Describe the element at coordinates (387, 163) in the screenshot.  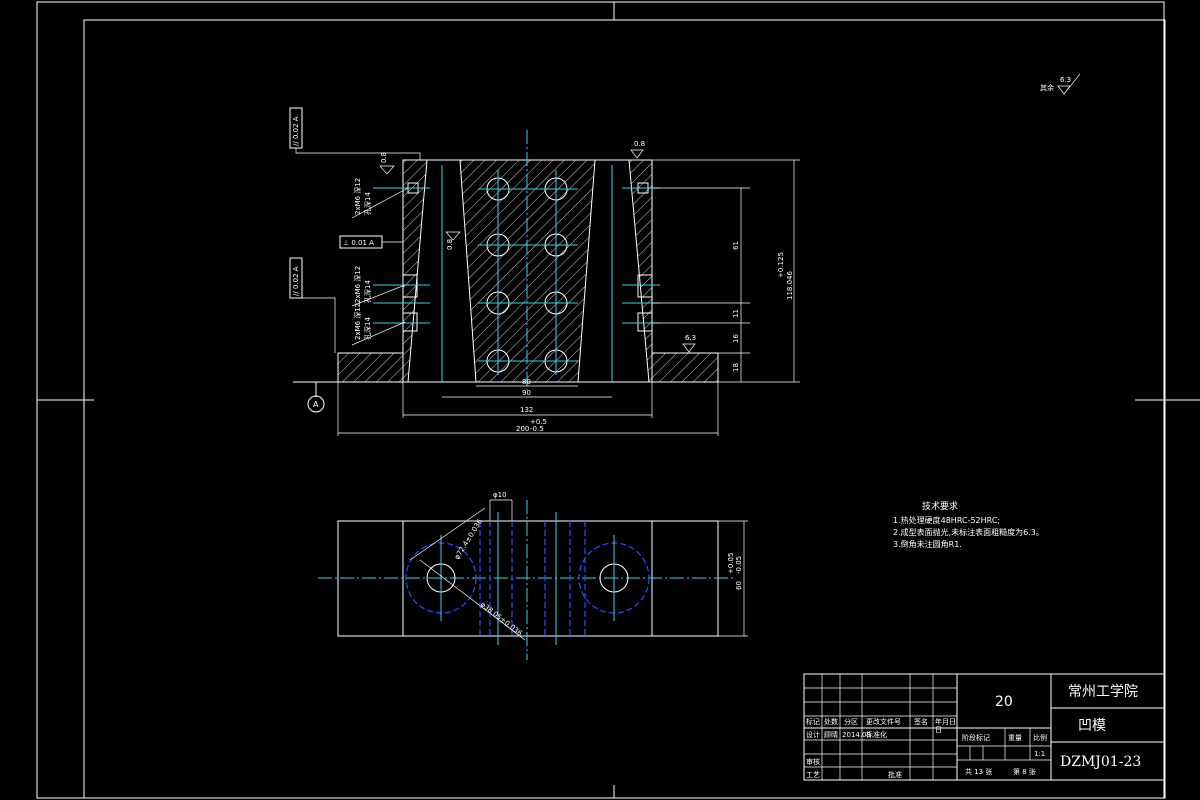
I see `roughness-left-top: 0.8` at that location.